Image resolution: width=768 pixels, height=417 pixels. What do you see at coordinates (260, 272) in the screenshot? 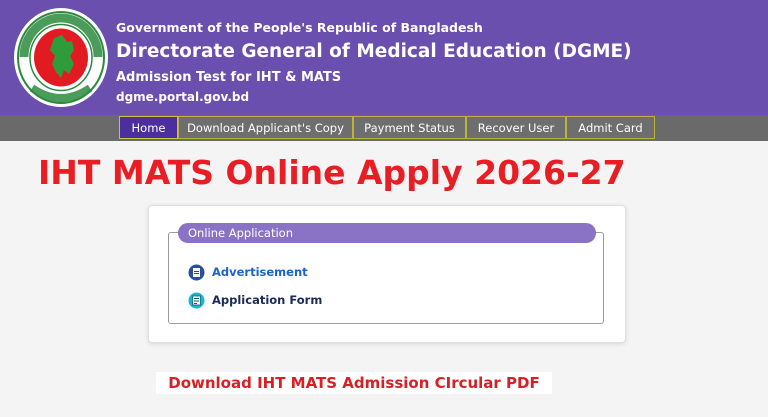
I see `advertisement-label: Advertisement` at bounding box center [260, 272].